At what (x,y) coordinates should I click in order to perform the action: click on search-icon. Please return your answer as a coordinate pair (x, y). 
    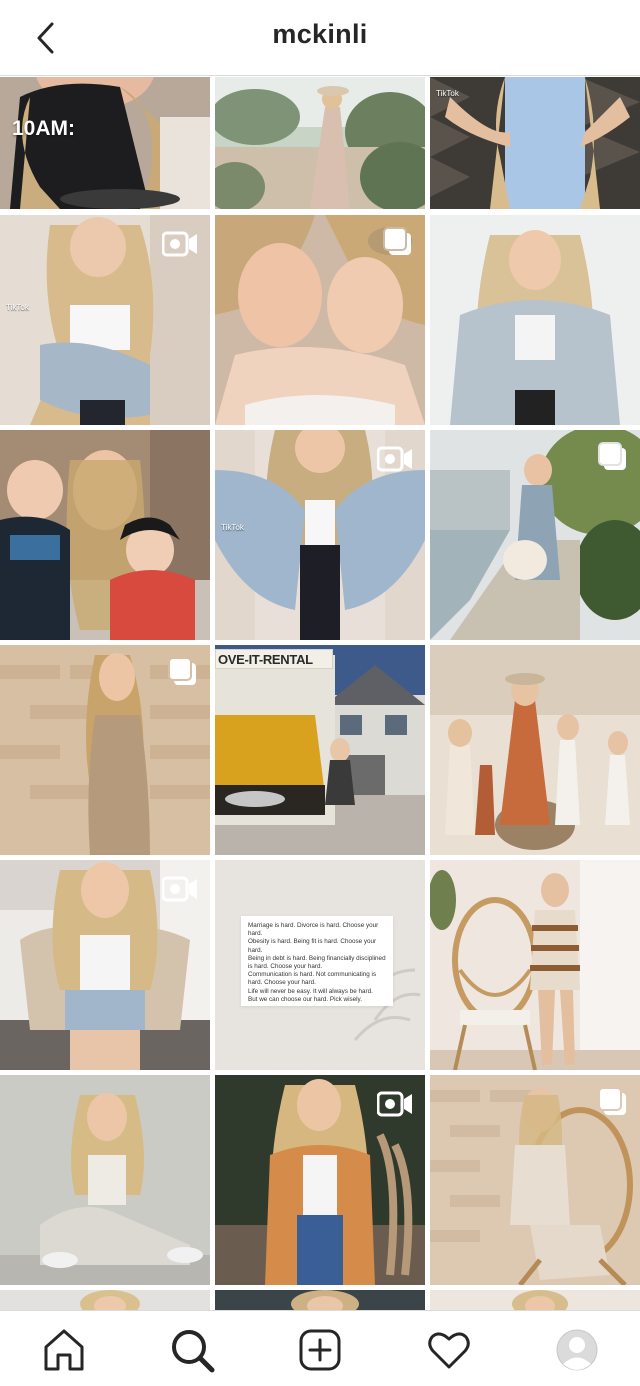
    Looking at the image, I should click on (193, 1351).